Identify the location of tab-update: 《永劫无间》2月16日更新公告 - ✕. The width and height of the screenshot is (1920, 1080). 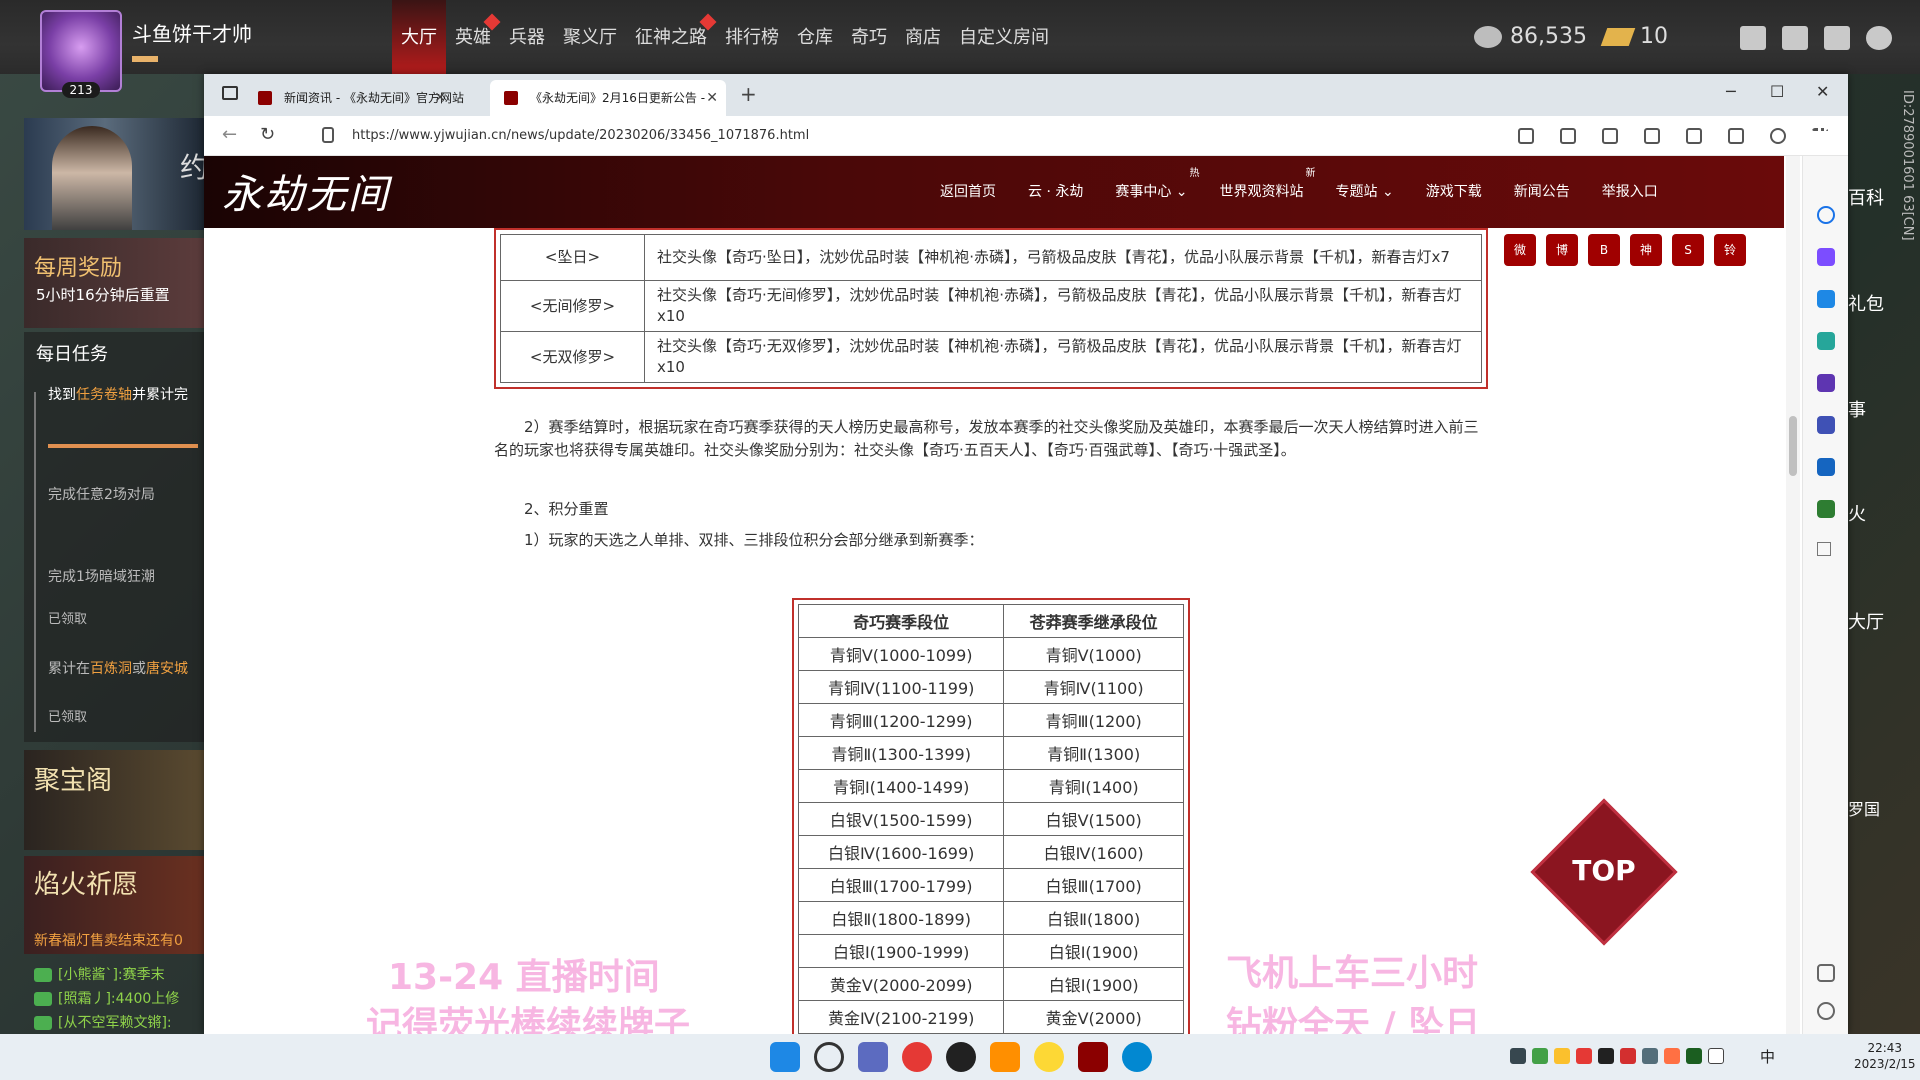
(608, 98).